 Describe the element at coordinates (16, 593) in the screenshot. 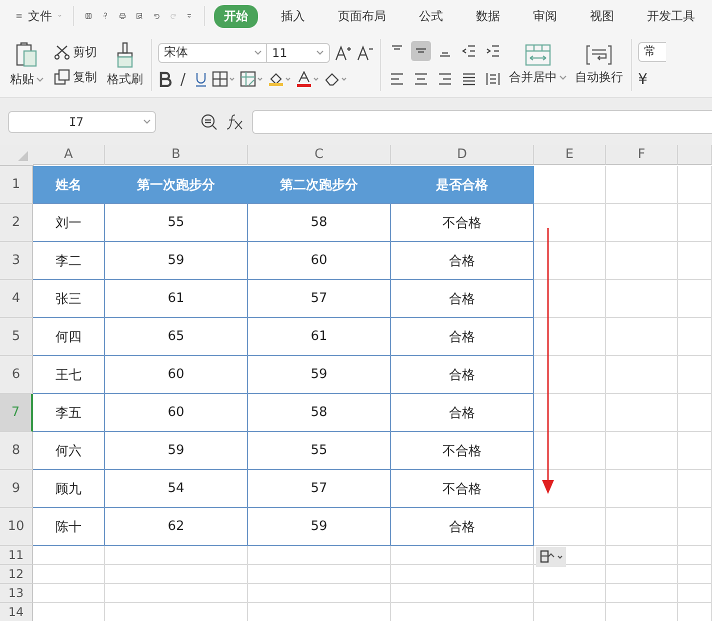

I see `row-header: 13` at that location.